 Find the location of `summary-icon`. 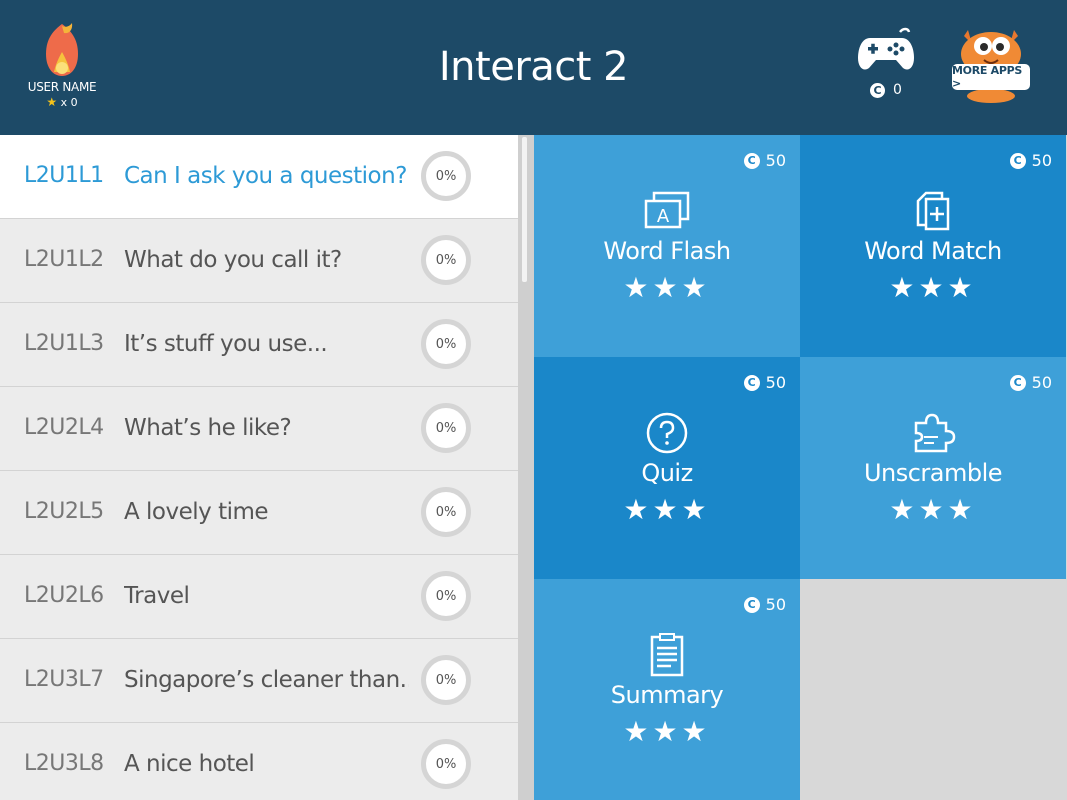

summary-icon is located at coordinates (667, 655).